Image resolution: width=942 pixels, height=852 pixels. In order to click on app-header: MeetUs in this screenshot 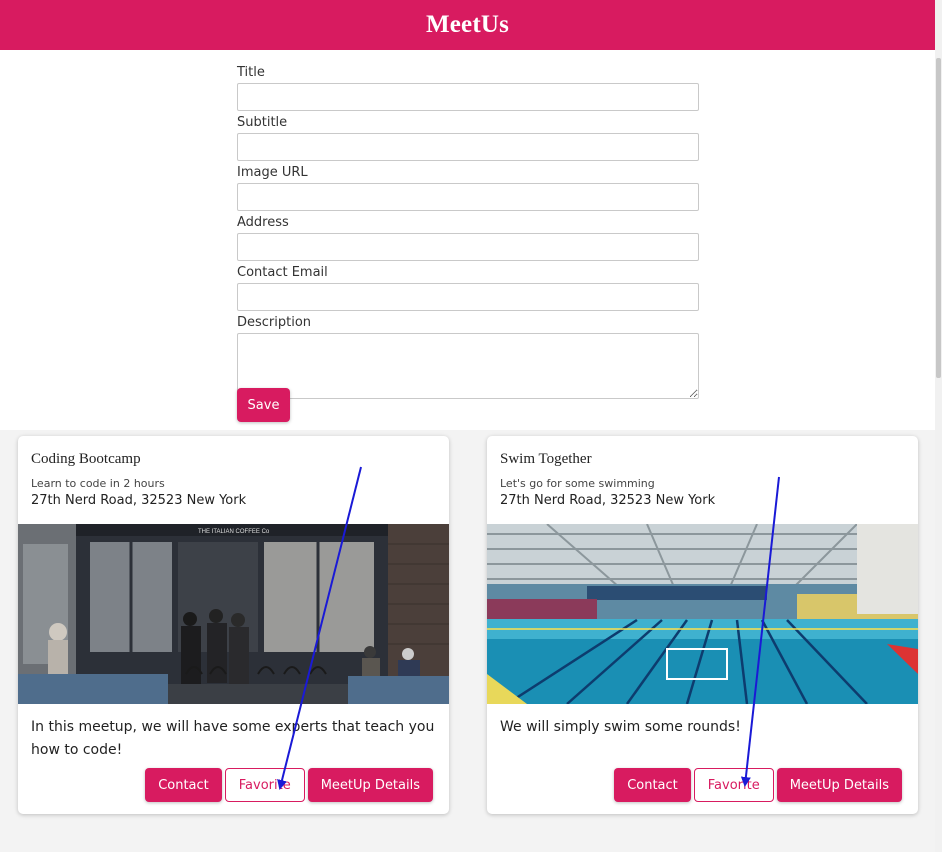, I will do `click(467, 25)`.